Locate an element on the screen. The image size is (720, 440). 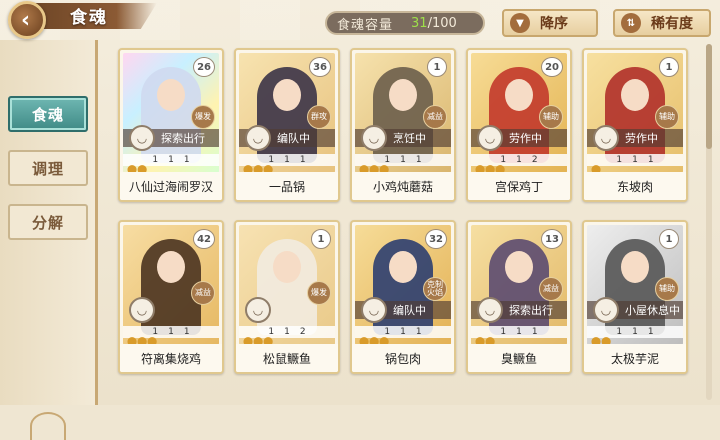
card-name: 东坡肉 is located at coordinates (635, 186).